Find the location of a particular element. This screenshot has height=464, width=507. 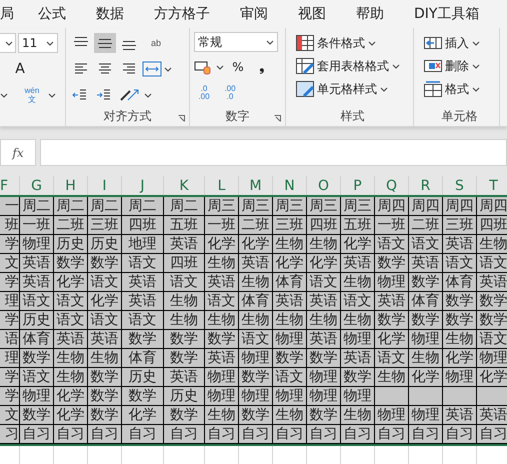

merge-center-icon is located at coordinates (152, 69).